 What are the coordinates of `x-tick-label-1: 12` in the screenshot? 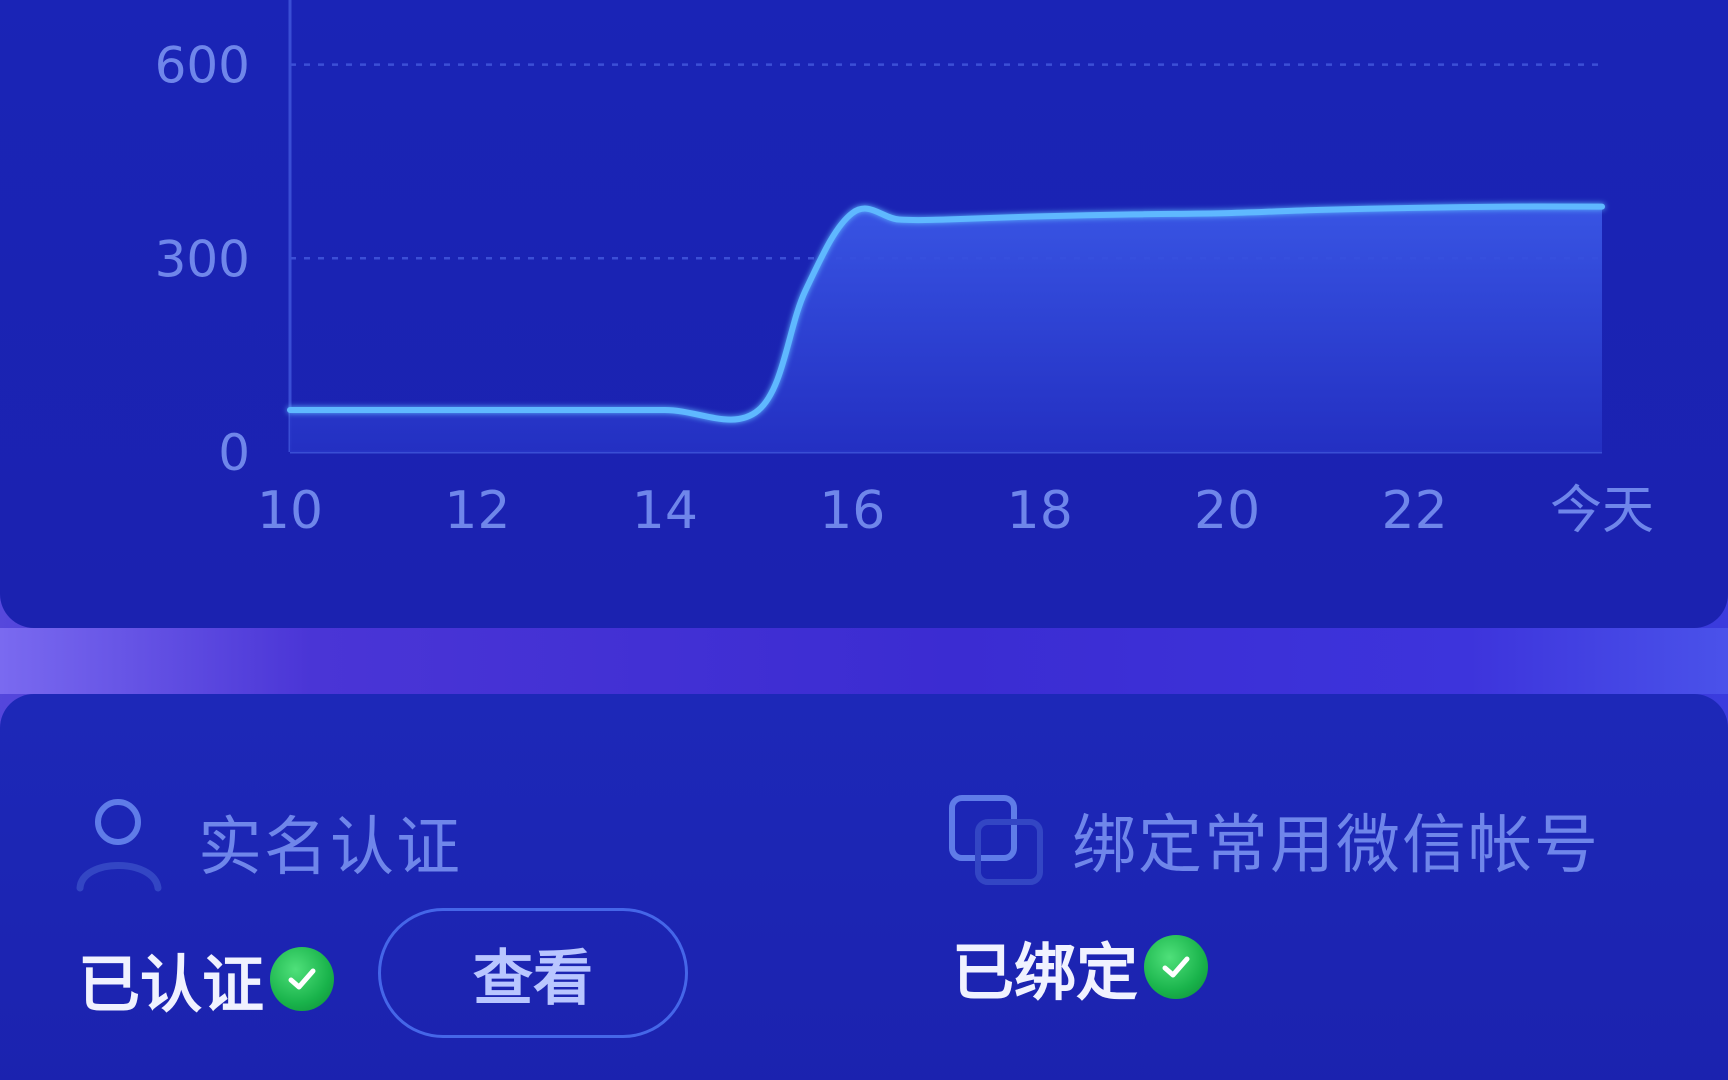 It's located at (477, 511).